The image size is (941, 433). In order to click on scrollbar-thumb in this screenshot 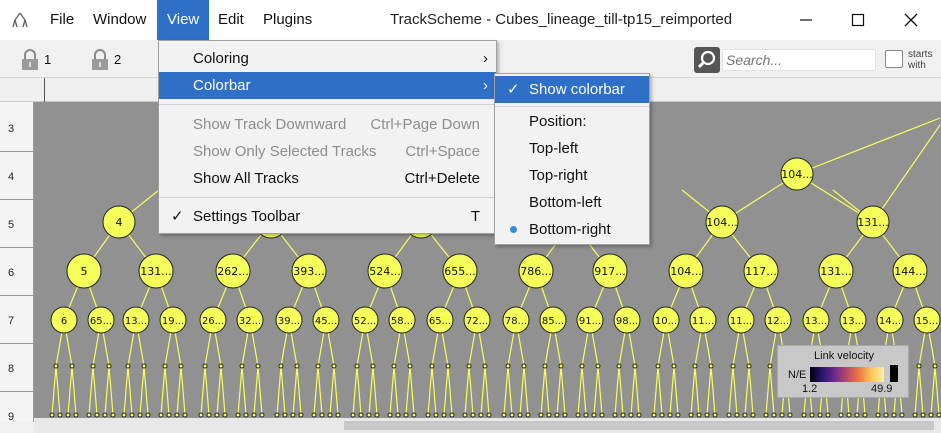, I will do `click(639, 425)`.